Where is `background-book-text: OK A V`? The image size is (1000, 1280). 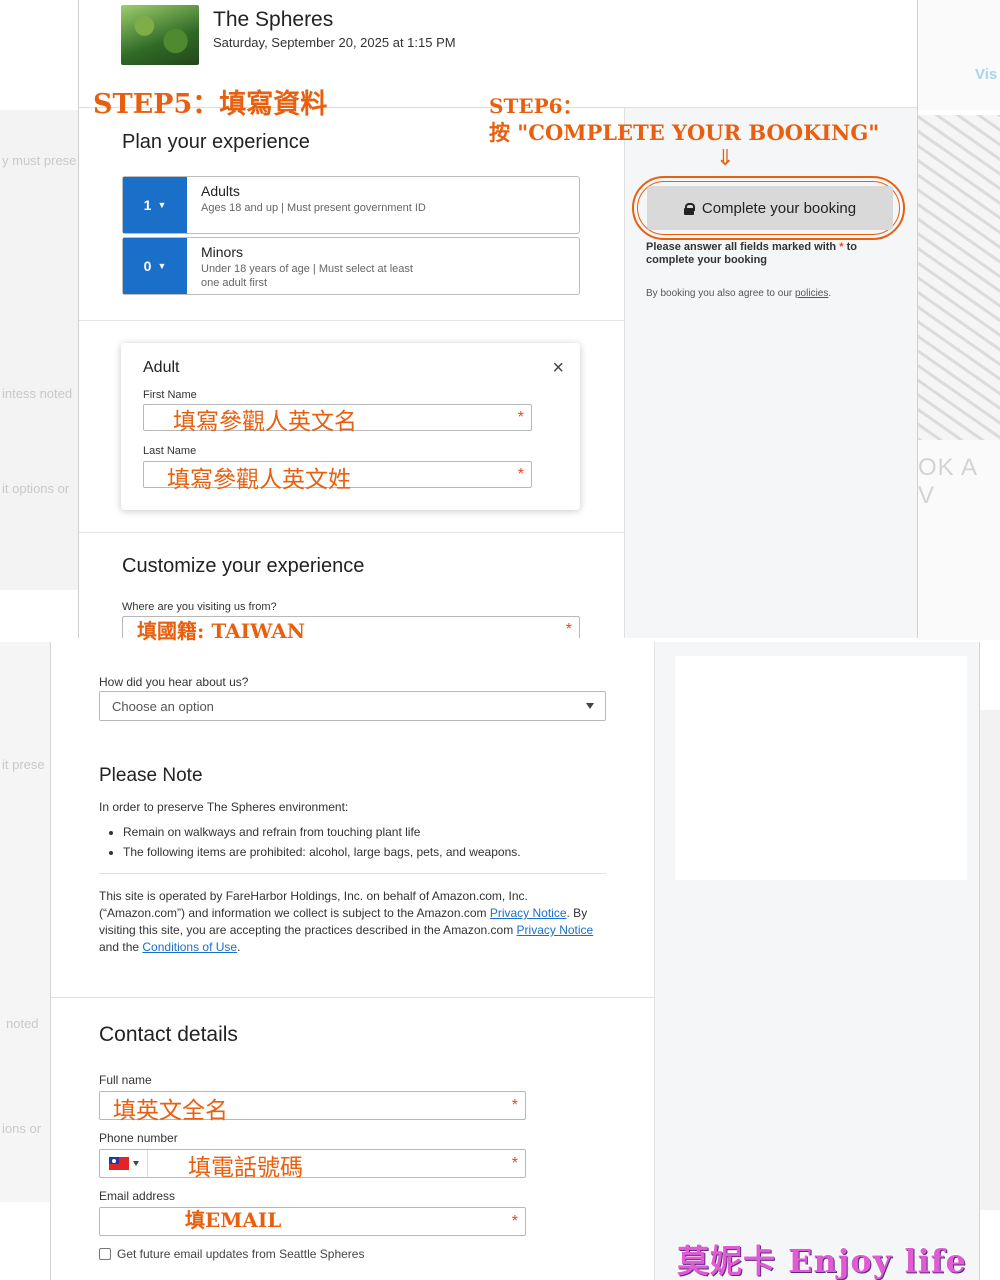 background-book-text: OK A V is located at coordinates (947, 481).